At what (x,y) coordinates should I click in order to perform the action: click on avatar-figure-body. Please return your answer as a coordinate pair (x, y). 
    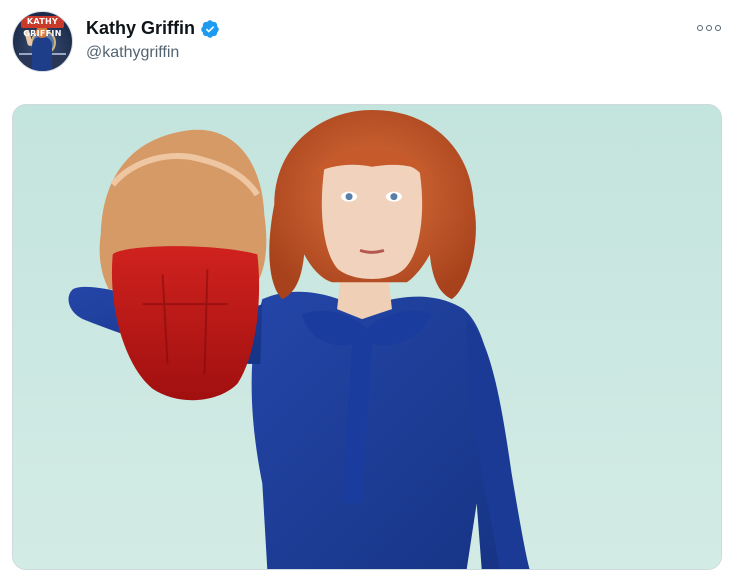
    Looking at the image, I should click on (42, 54).